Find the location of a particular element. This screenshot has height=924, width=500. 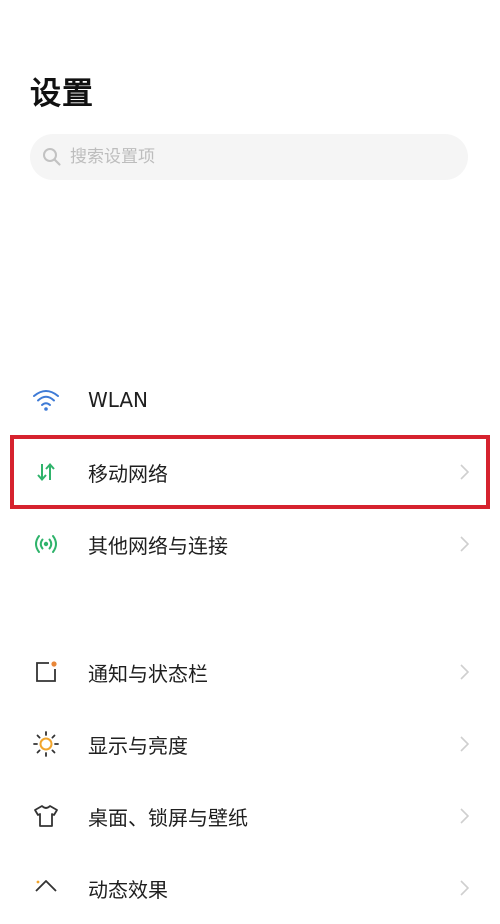

settings-item-dynamic-effects: 动态效果 is located at coordinates (250, 888).